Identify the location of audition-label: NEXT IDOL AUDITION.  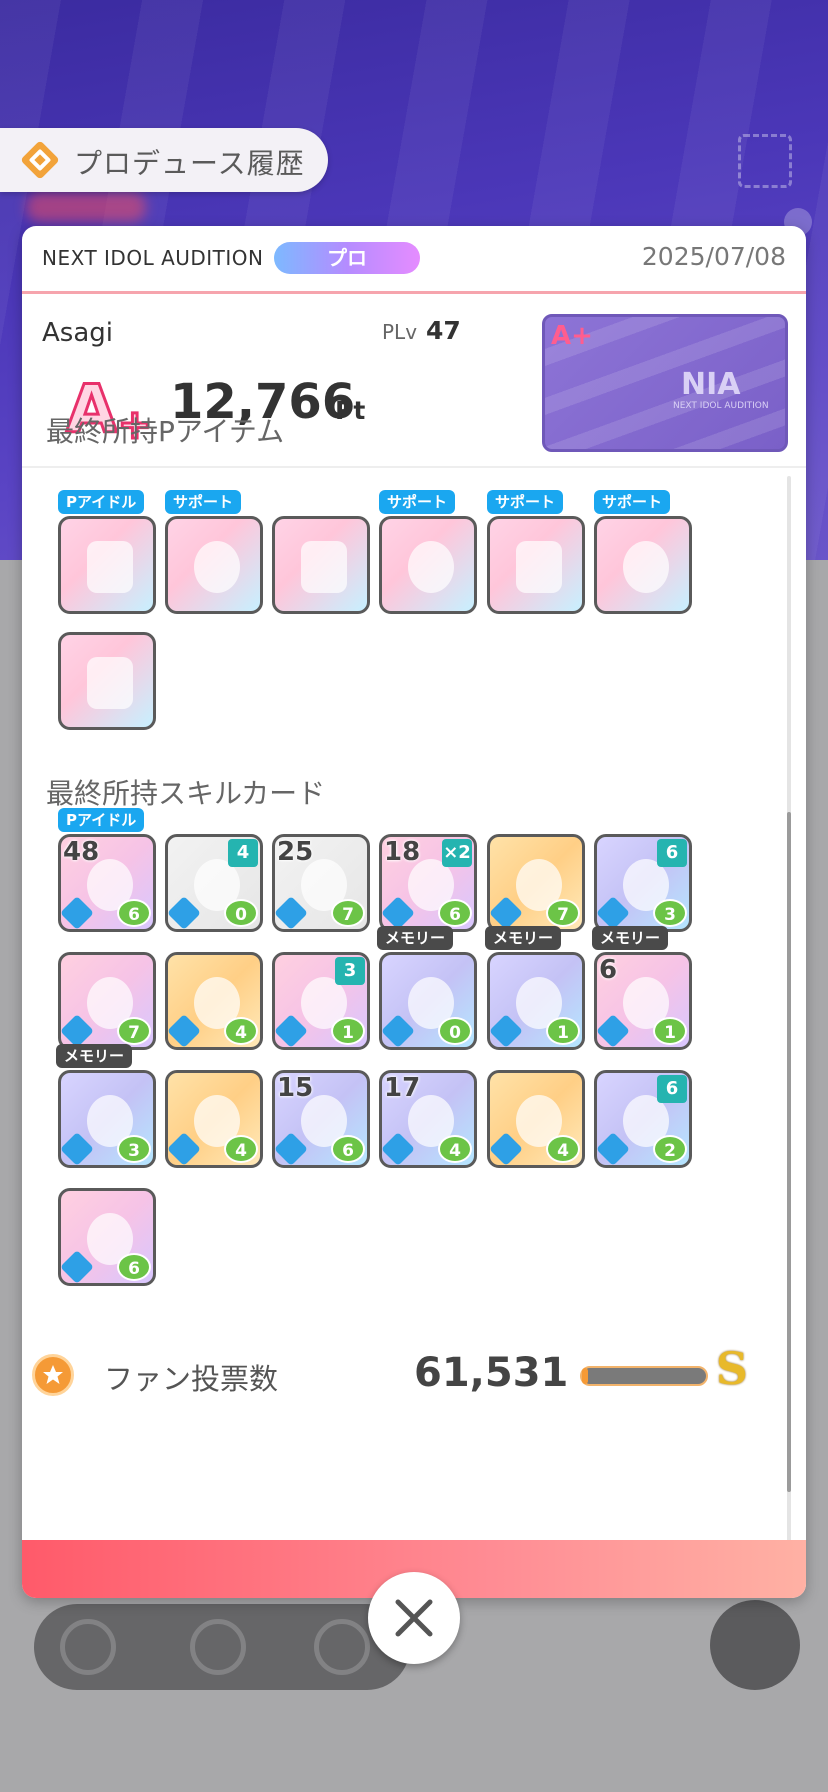
(153, 258).